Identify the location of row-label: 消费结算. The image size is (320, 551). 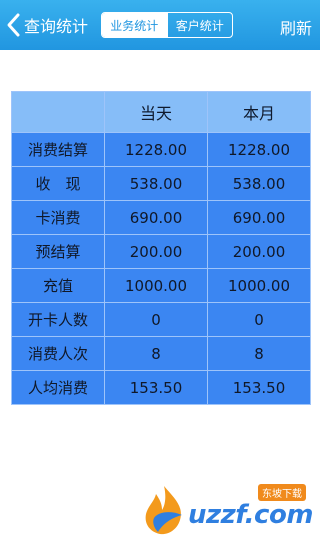
(58, 149).